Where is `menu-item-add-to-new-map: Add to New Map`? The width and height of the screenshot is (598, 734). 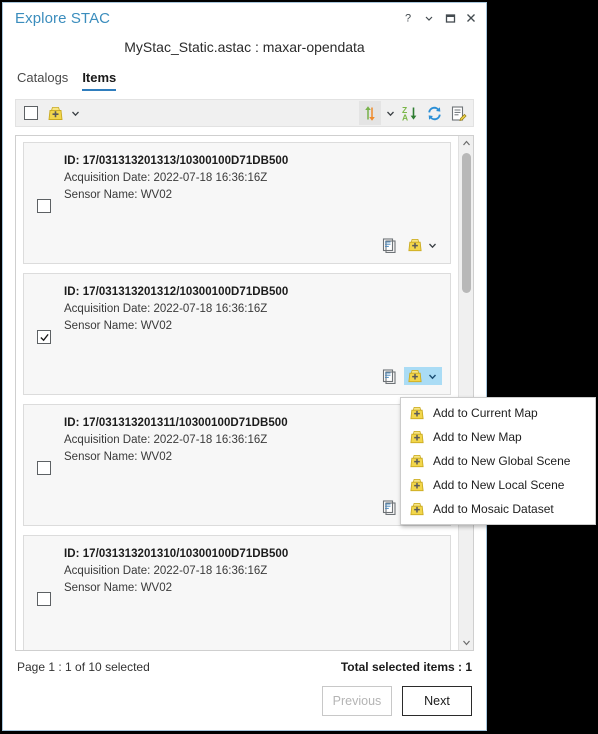 menu-item-add-to-new-map: Add to New Map is located at coordinates (498, 437).